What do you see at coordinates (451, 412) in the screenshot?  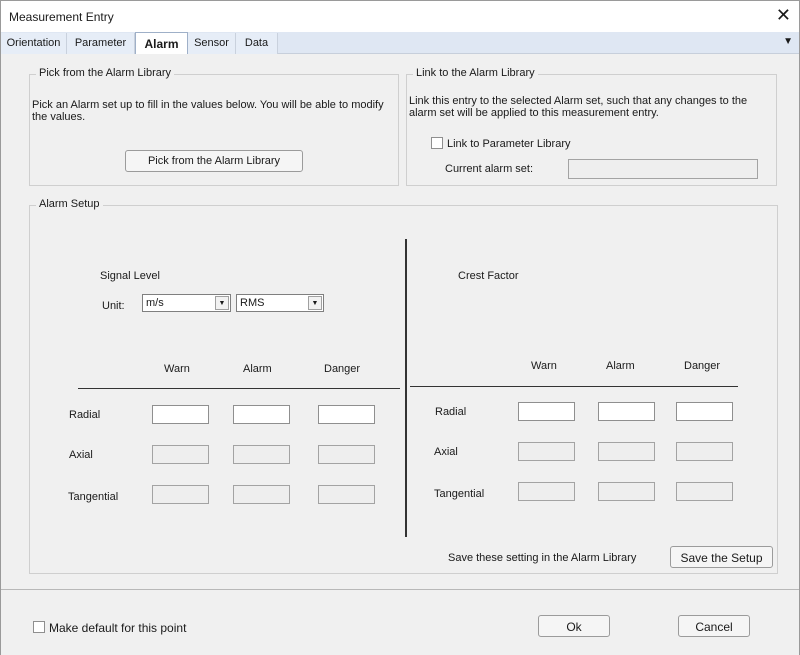 I see `crest-row-label: Radial` at bounding box center [451, 412].